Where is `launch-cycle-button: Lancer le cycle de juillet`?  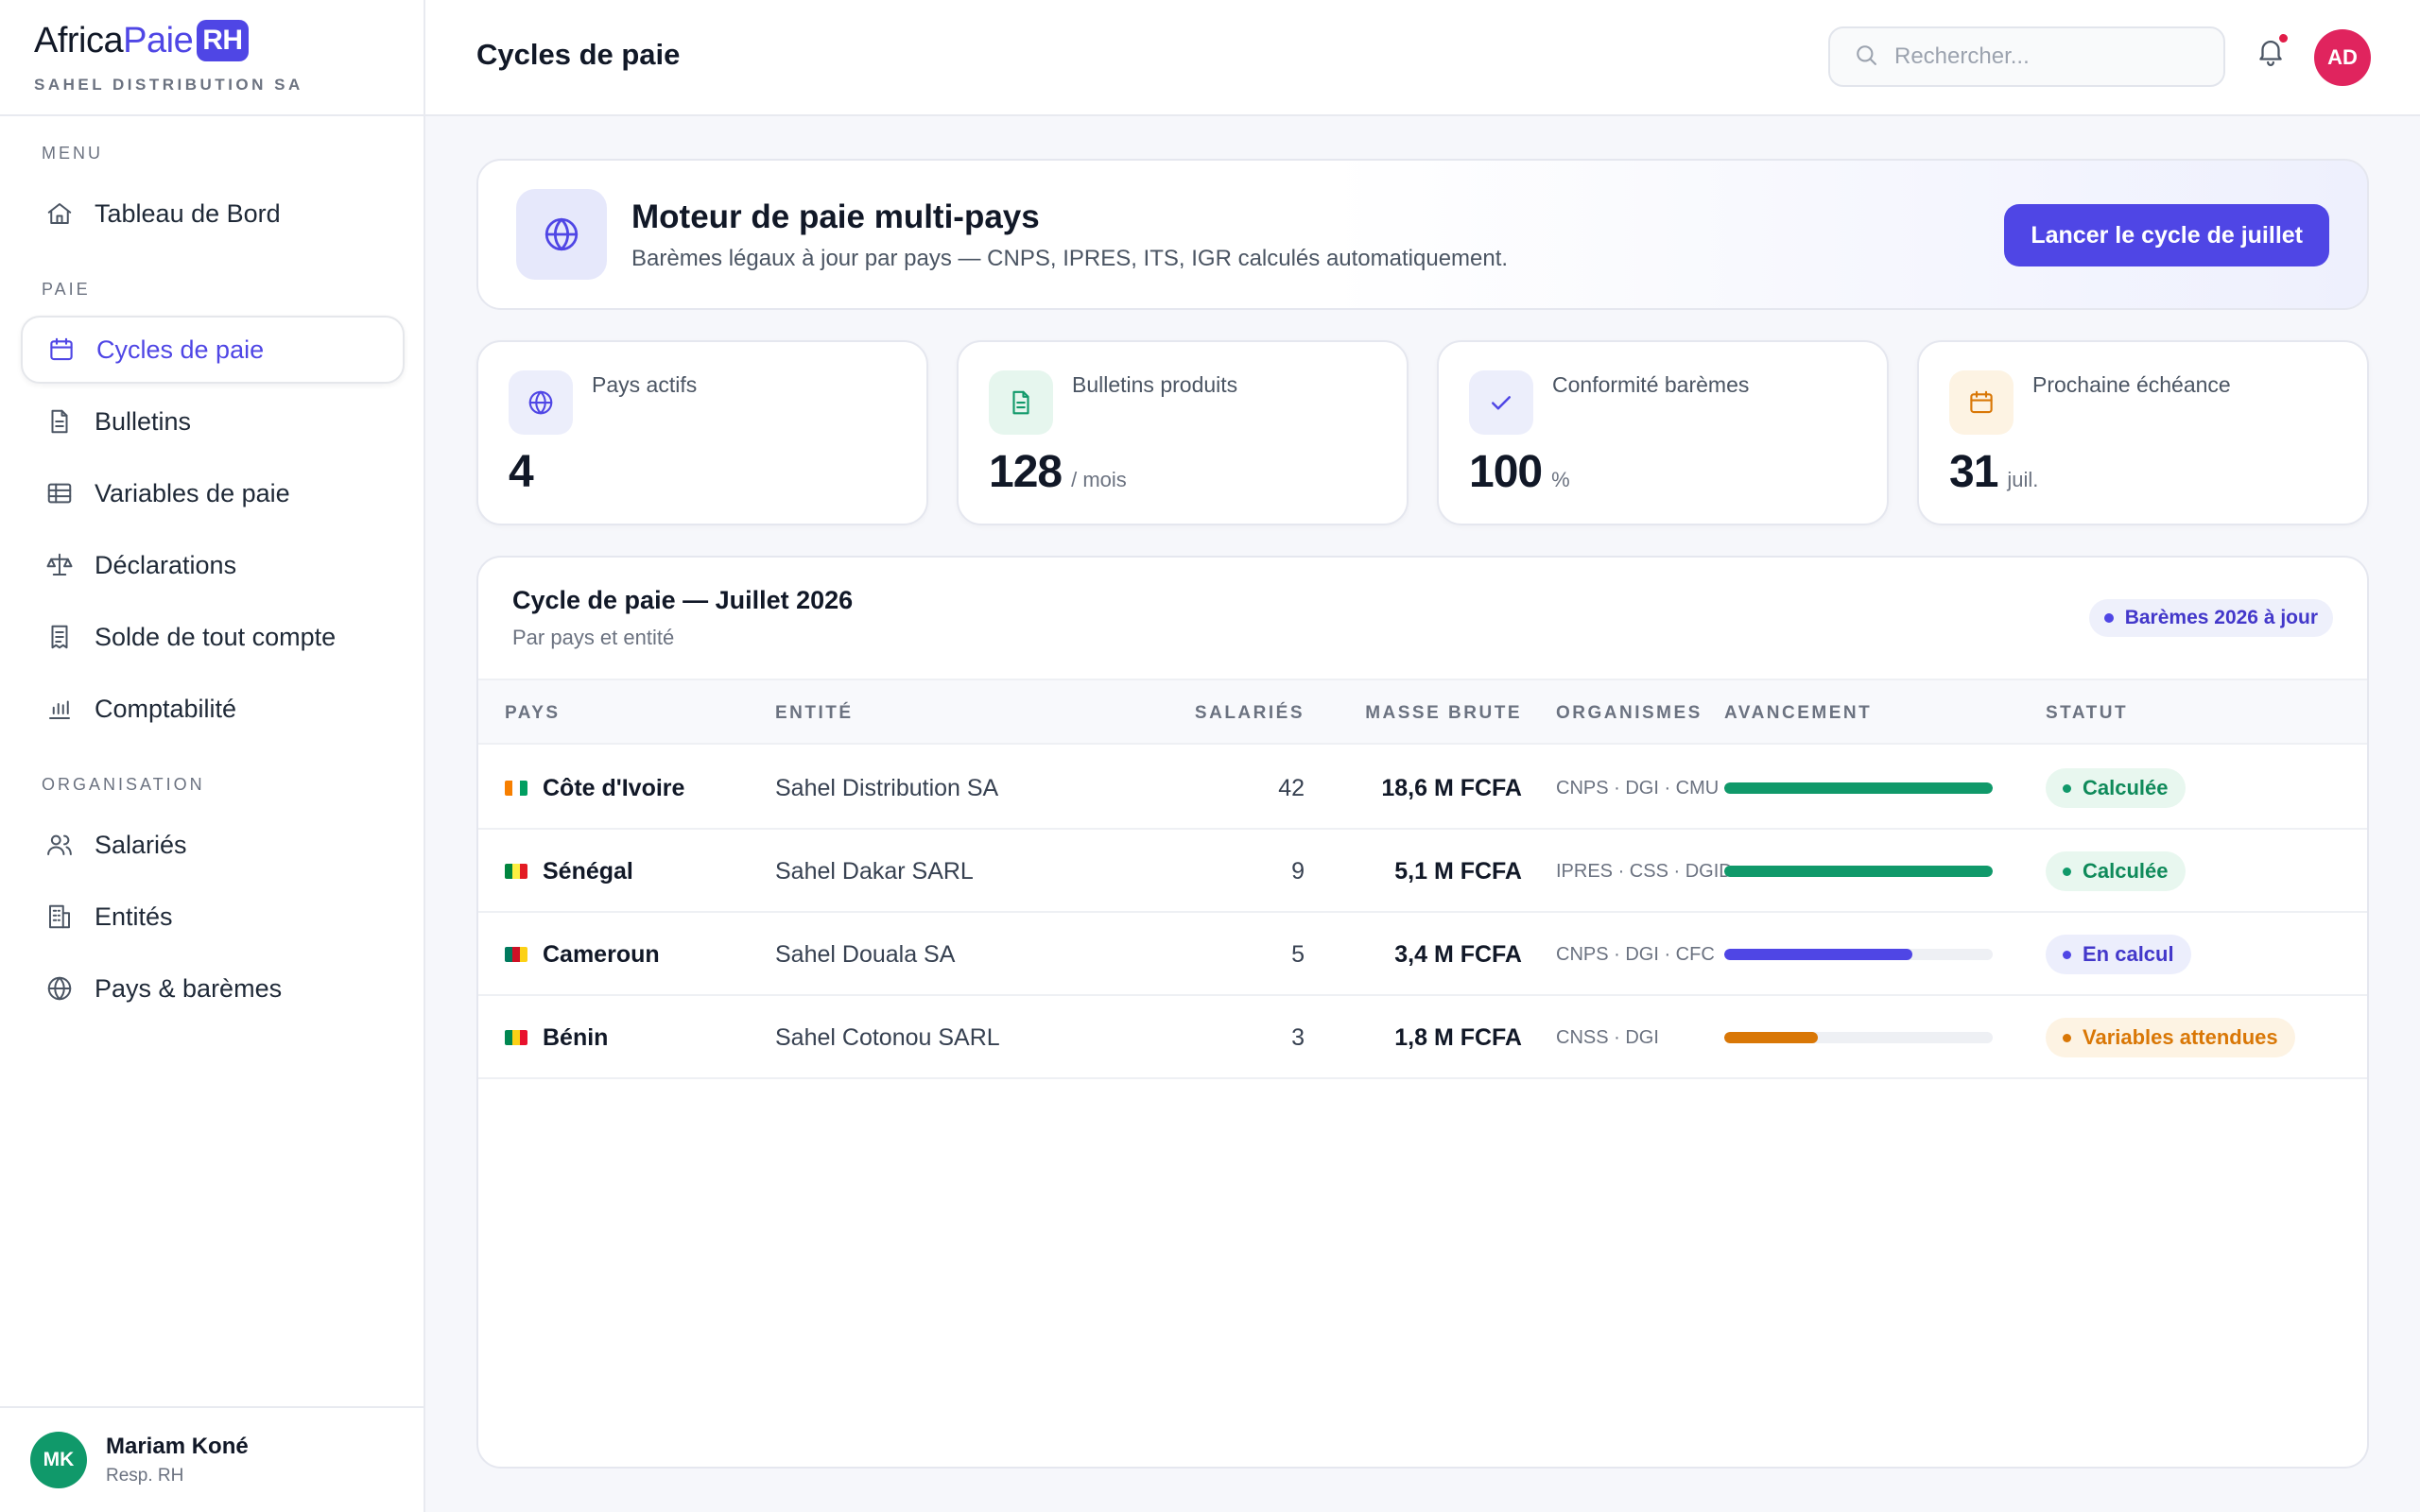 launch-cycle-button: Lancer le cycle de juillet is located at coordinates (2166, 235).